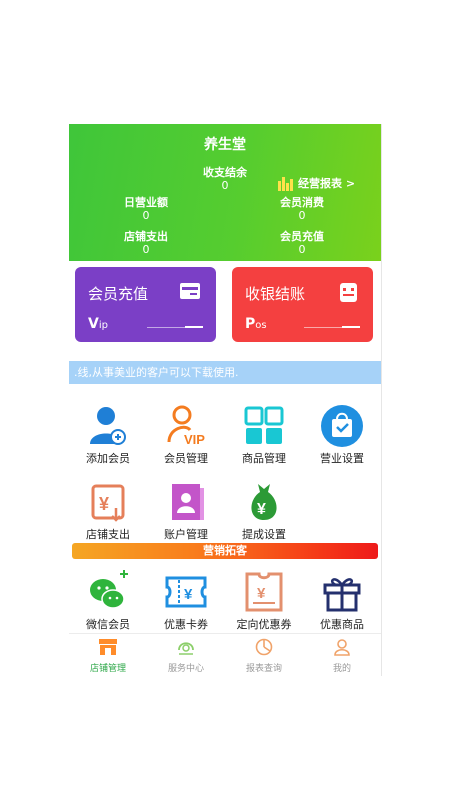 The image size is (450, 800). Describe the element at coordinates (146, 215) in the screenshot. I see `daily-revenue-value: 0` at that location.